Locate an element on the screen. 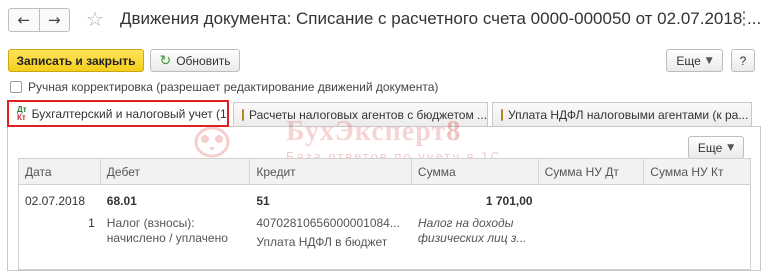 The image size is (768, 276). column-header-amount: Сумма is located at coordinates (475, 171).